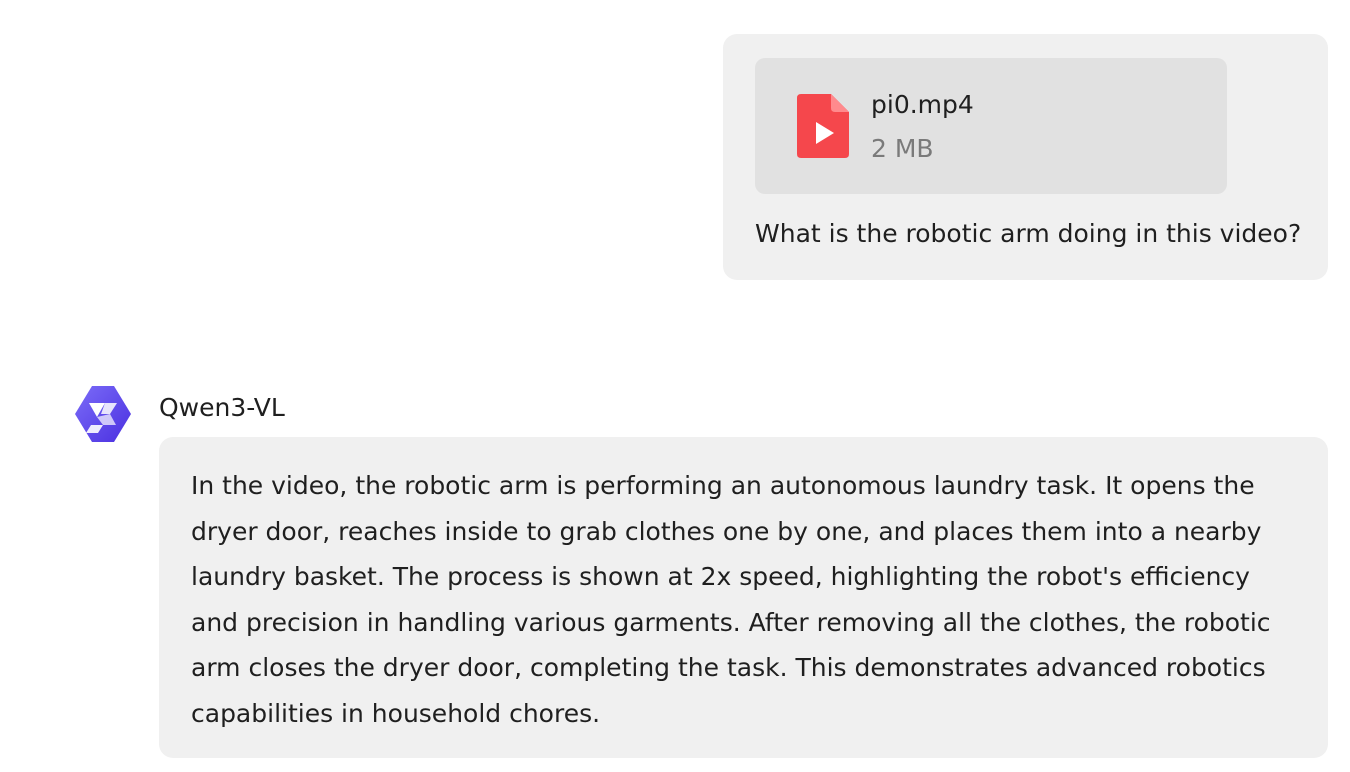 This screenshot has height=772, width=1350. What do you see at coordinates (922, 104) in the screenshot?
I see `attachment-file-name: pi0.mp4` at bounding box center [922, 104].